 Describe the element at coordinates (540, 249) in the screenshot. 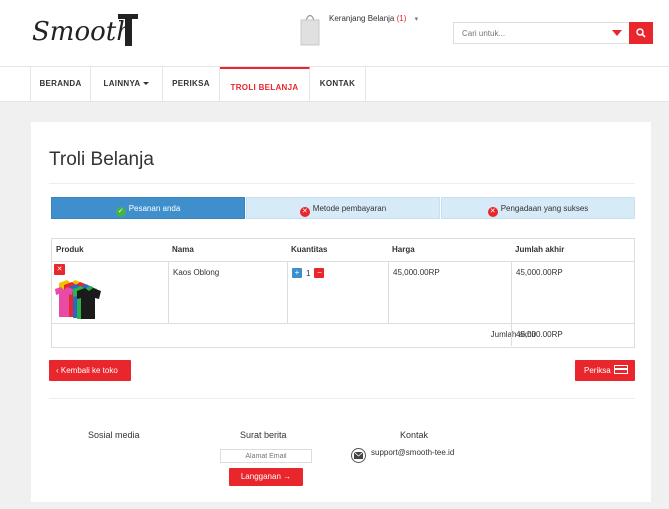

I see `col-jumlah-akhir: Jumlah akhir` at that location.